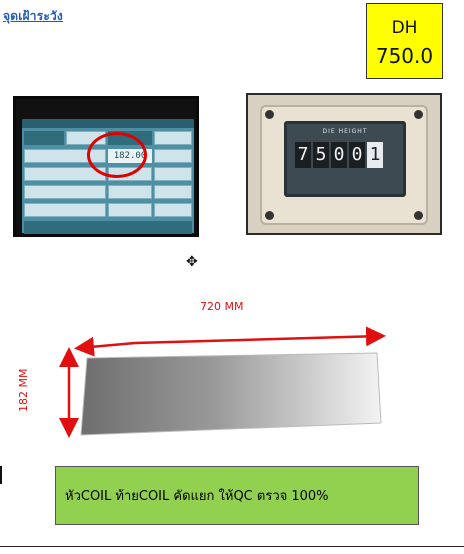 The image size is (464, 554). Describe the element at coordinates (404, 56) in the screenshot. I see `die-height-value: 750.0` at that location.